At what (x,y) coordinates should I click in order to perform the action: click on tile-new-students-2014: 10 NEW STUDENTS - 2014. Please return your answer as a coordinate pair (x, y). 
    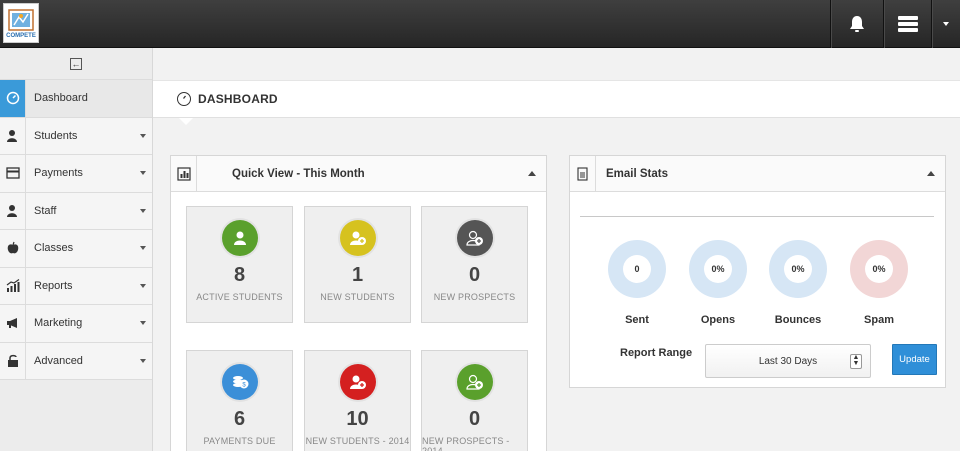
    Looking at the image, I should click on (357, 400).